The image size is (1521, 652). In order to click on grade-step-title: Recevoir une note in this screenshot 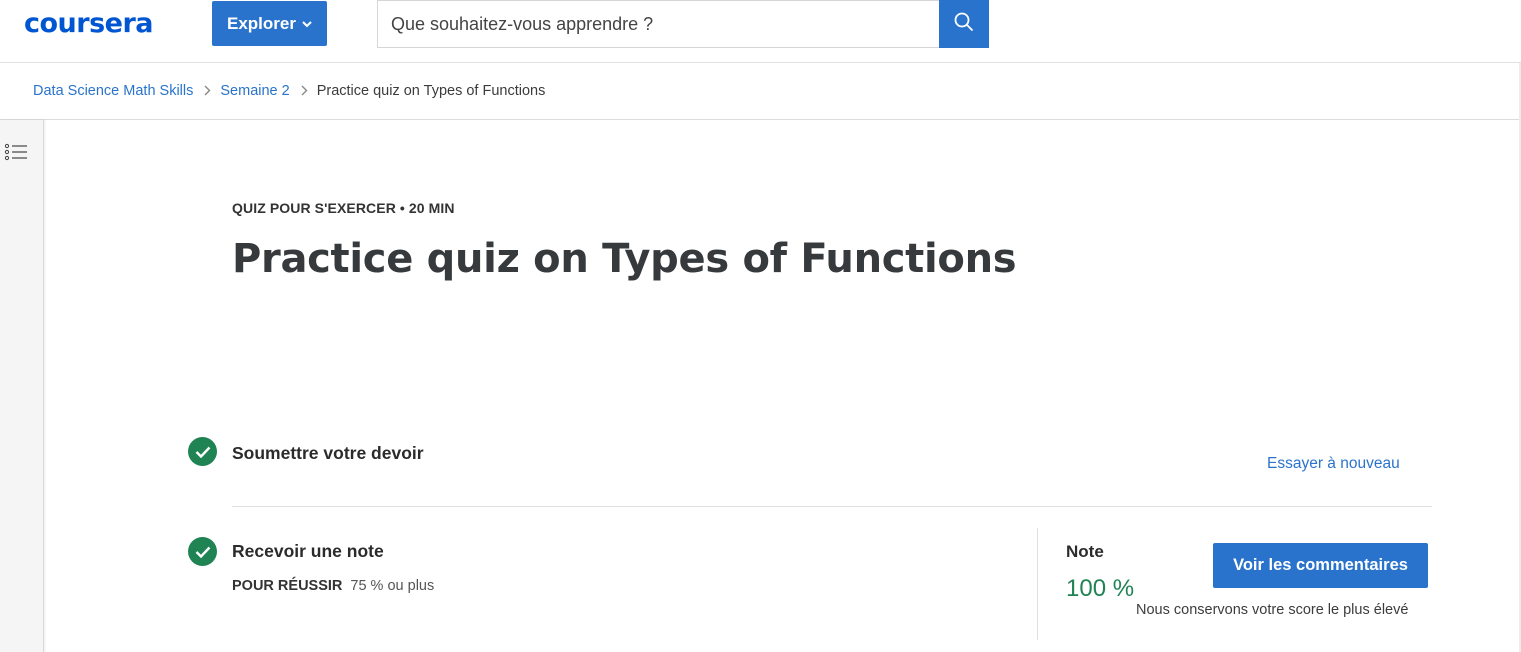, I will do `click(308, 551)`.